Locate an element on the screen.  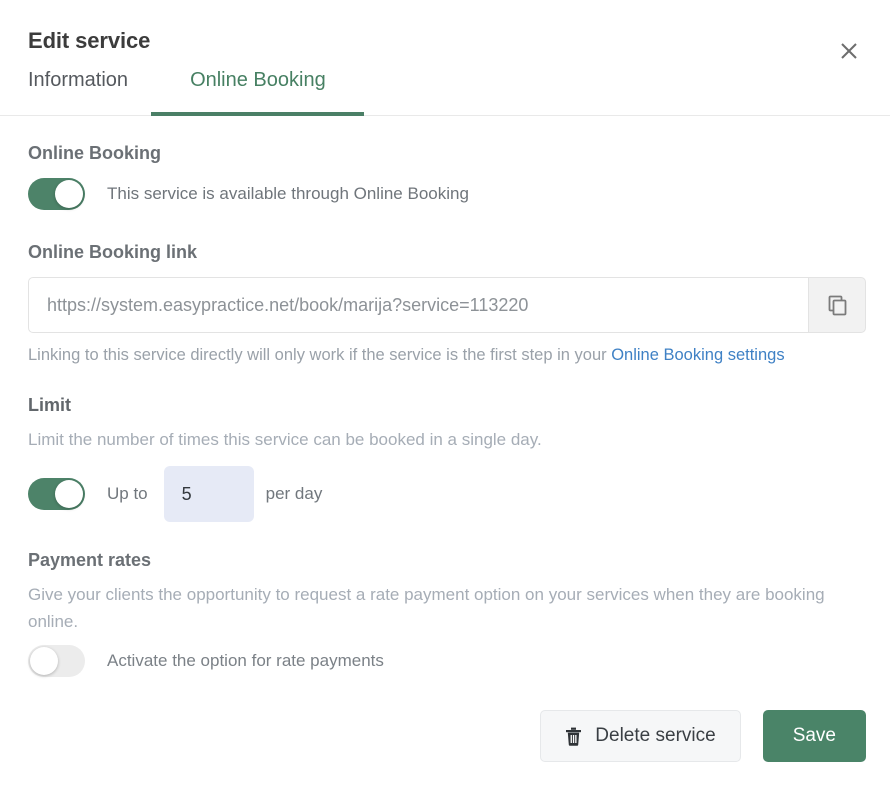
booking-link-group is located at coordinates (447, 305).